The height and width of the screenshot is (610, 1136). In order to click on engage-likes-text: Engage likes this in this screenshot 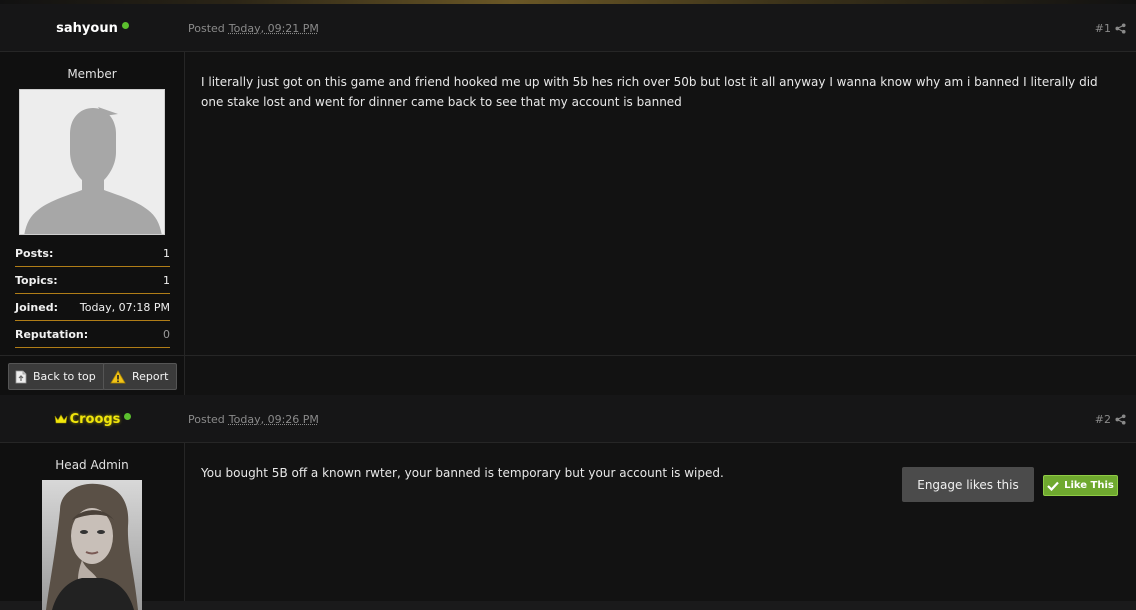, I will do `click(968, 485)`.